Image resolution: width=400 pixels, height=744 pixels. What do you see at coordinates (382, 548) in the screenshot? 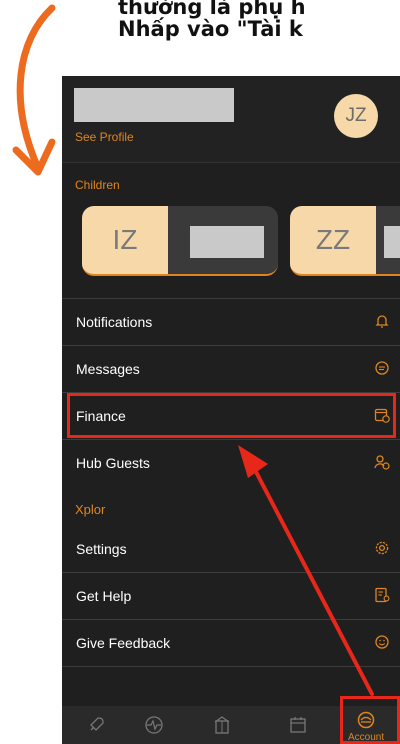
I see `gear-icon` at bounding box center [382, 548].